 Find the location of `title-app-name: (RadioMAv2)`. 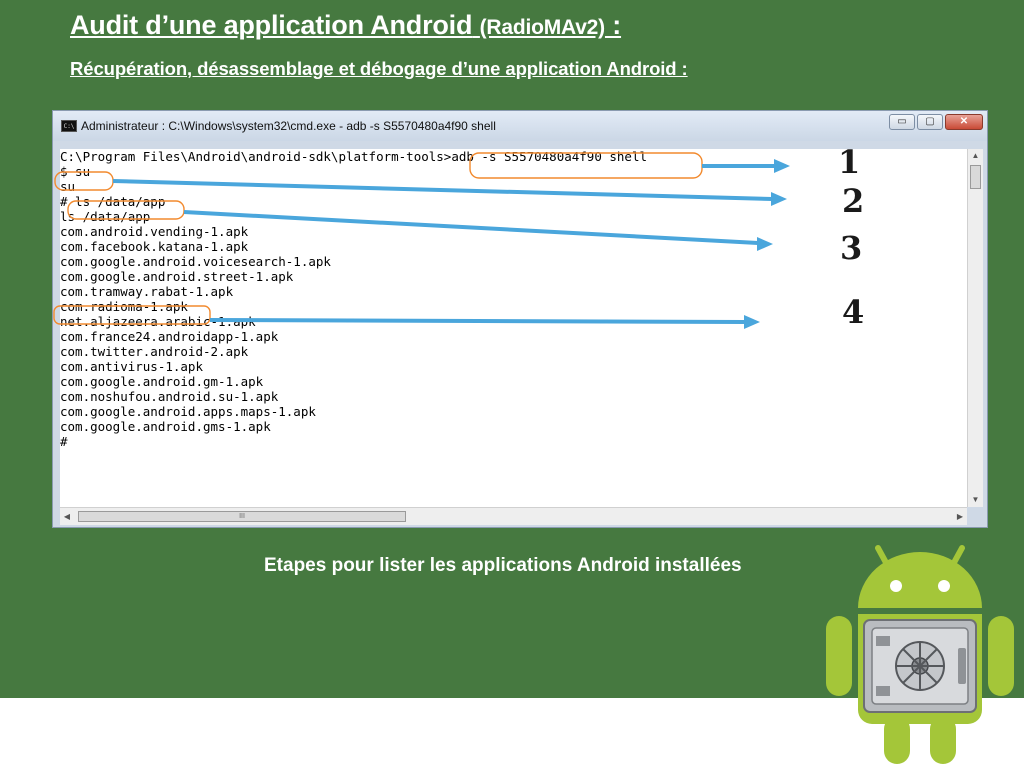

title-app-name: (RadioMAv2) is located at coordinates (542, 27).